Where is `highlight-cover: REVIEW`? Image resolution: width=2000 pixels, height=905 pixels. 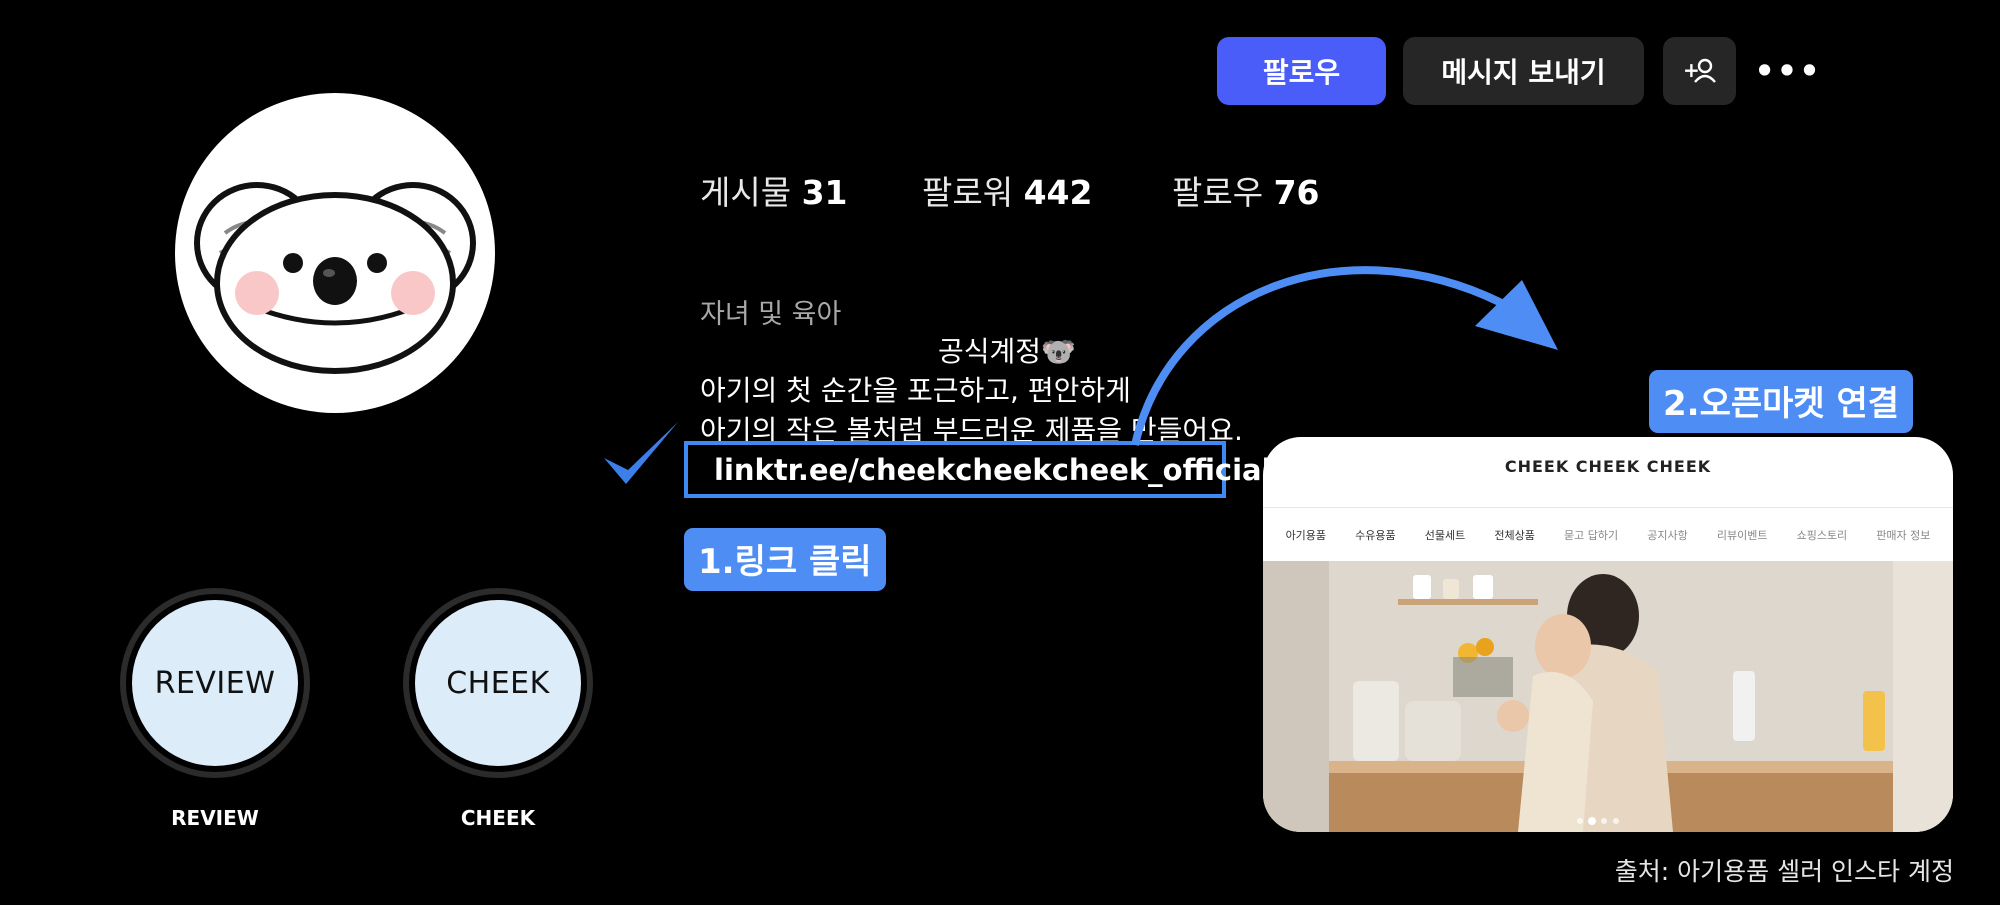 highlight-cover: REVIEW is located at coordinates (215, 683).